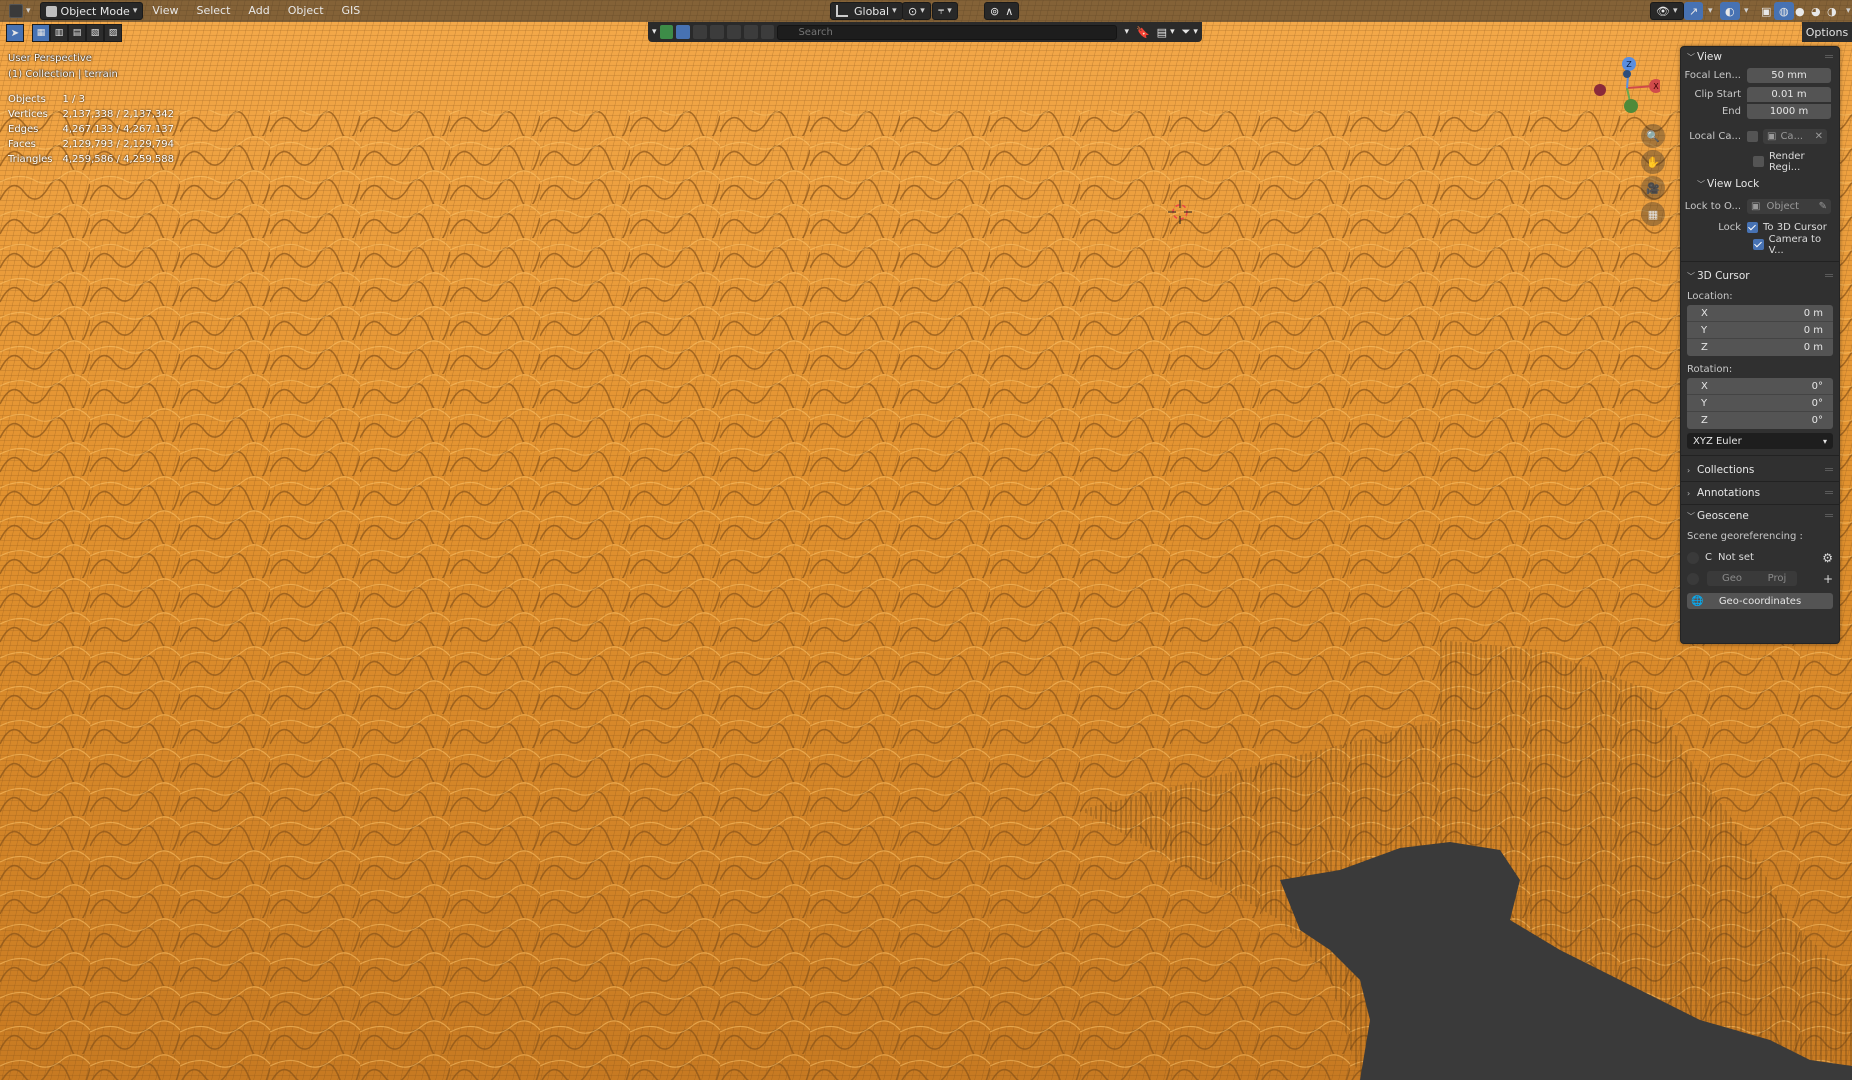 The height and width of the screenshot is (1080, 1852). What do you see at coordinates (165, 11) in the screenshot?
I see `menu-view: View` at bounding box center [165, 11].